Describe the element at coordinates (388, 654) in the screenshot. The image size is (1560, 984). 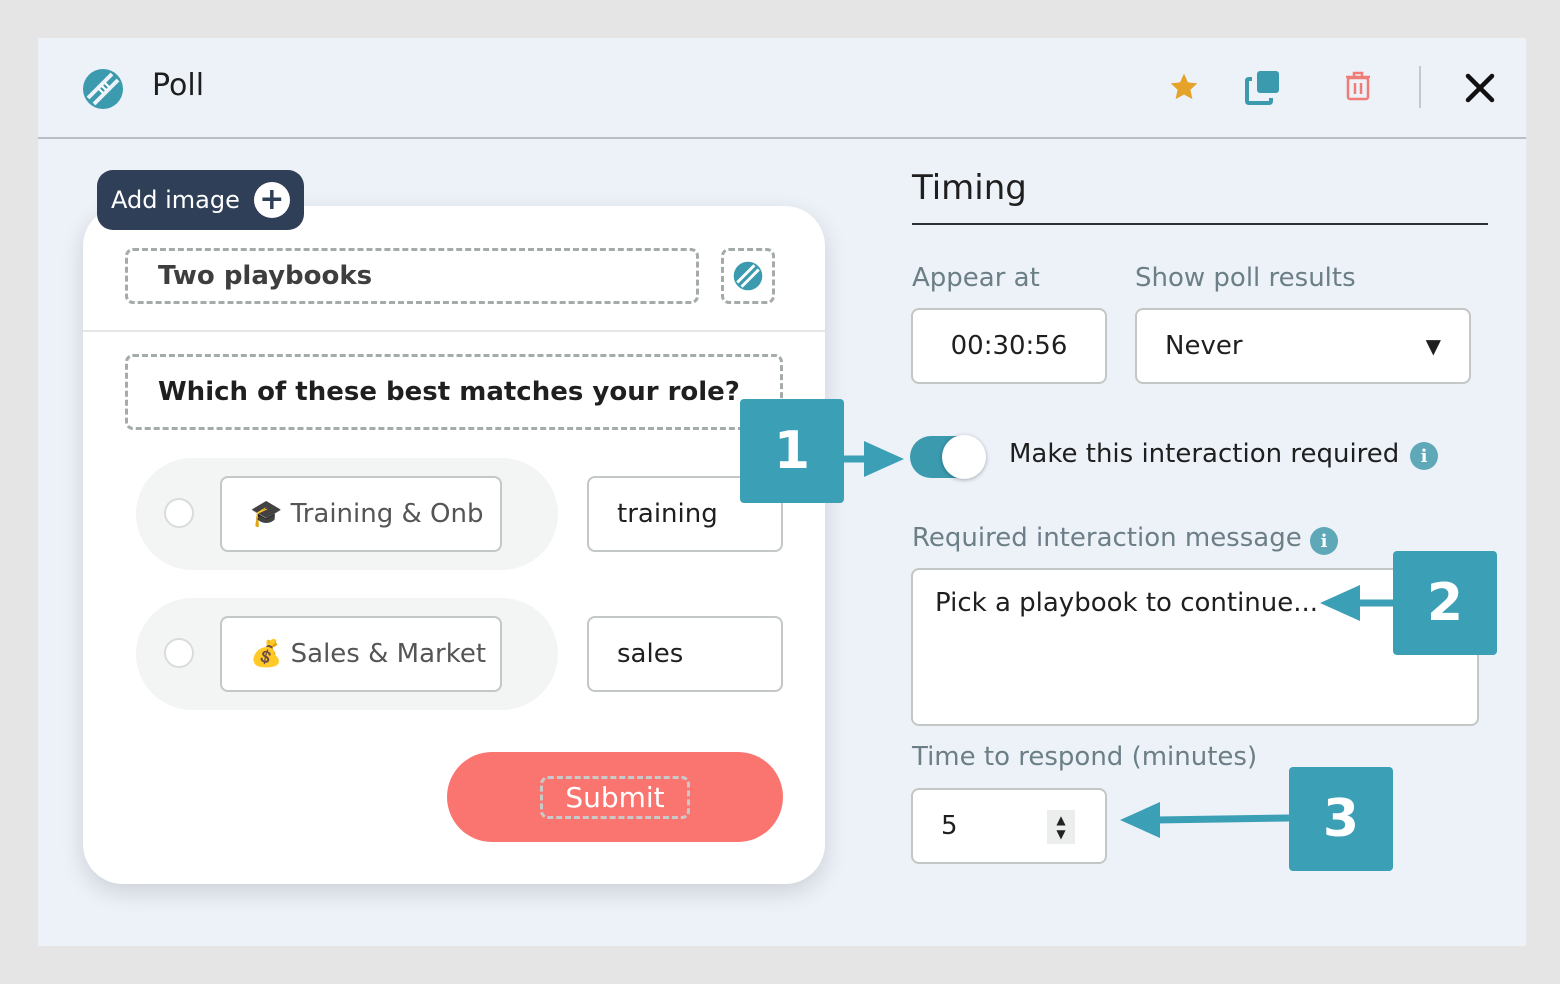
I see `option-label-text: Sales & Market` at that location.